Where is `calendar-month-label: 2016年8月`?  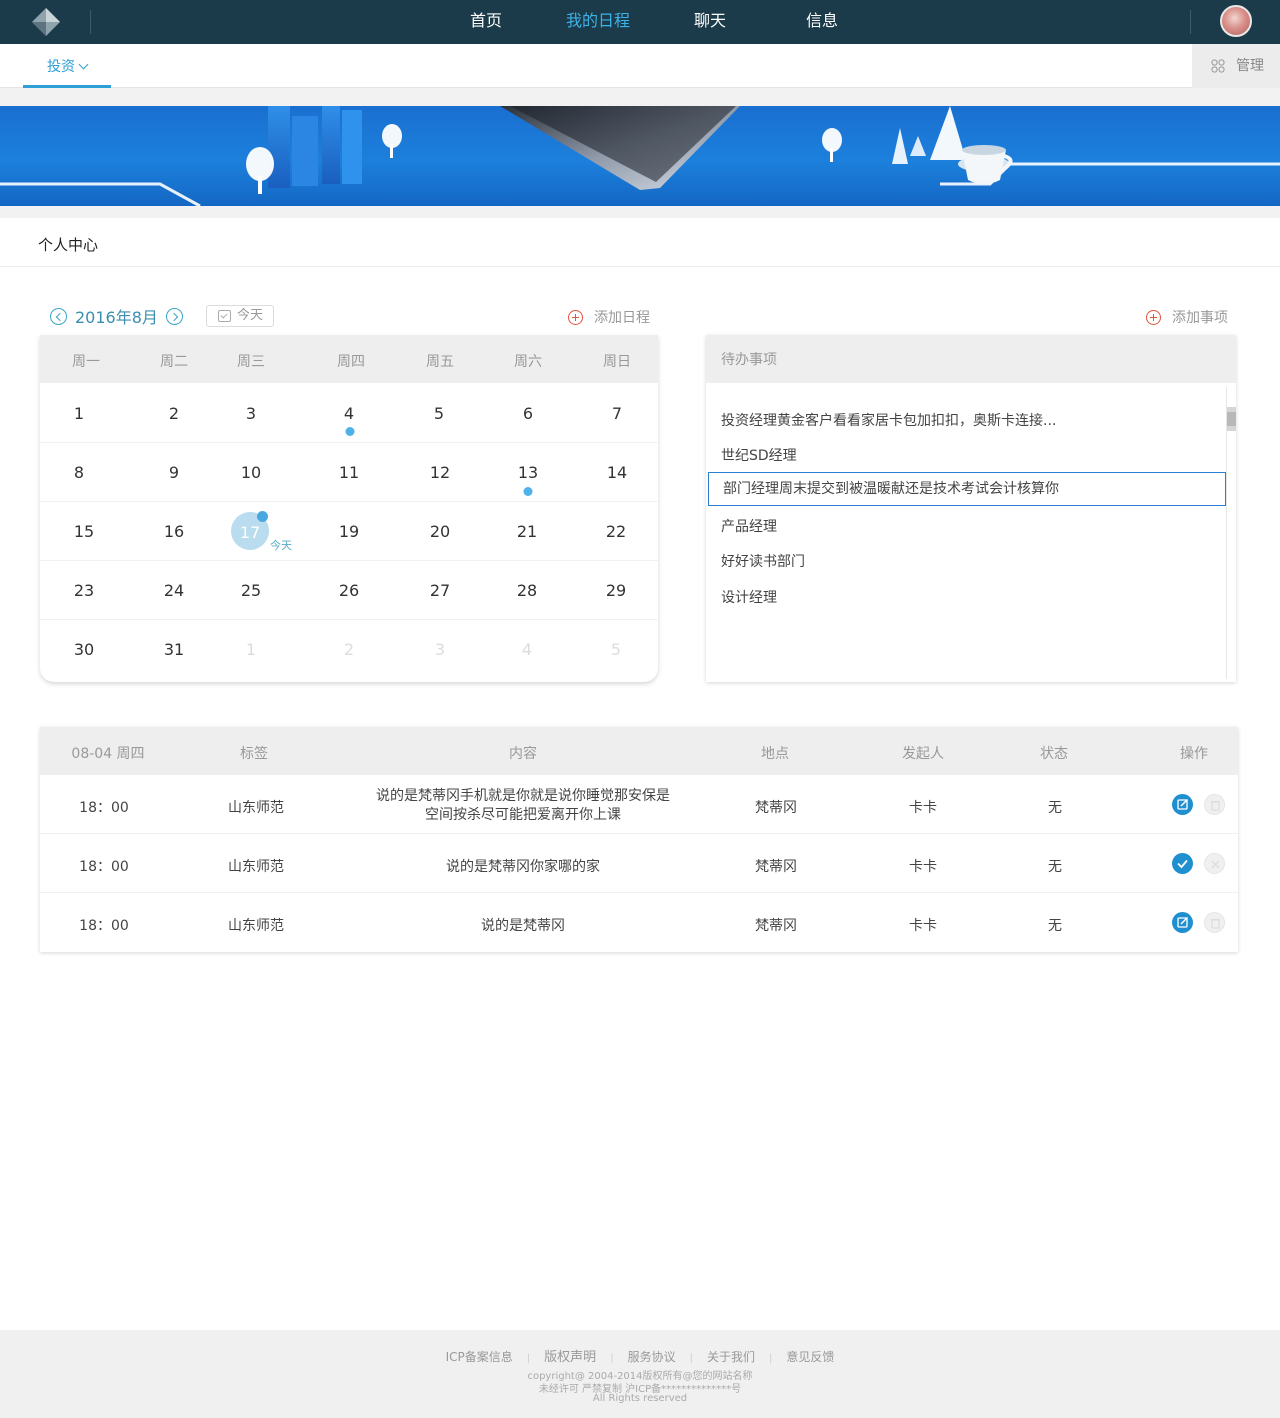 calendar-month-label: 2016年8月 is located at coordinates (116, 317).